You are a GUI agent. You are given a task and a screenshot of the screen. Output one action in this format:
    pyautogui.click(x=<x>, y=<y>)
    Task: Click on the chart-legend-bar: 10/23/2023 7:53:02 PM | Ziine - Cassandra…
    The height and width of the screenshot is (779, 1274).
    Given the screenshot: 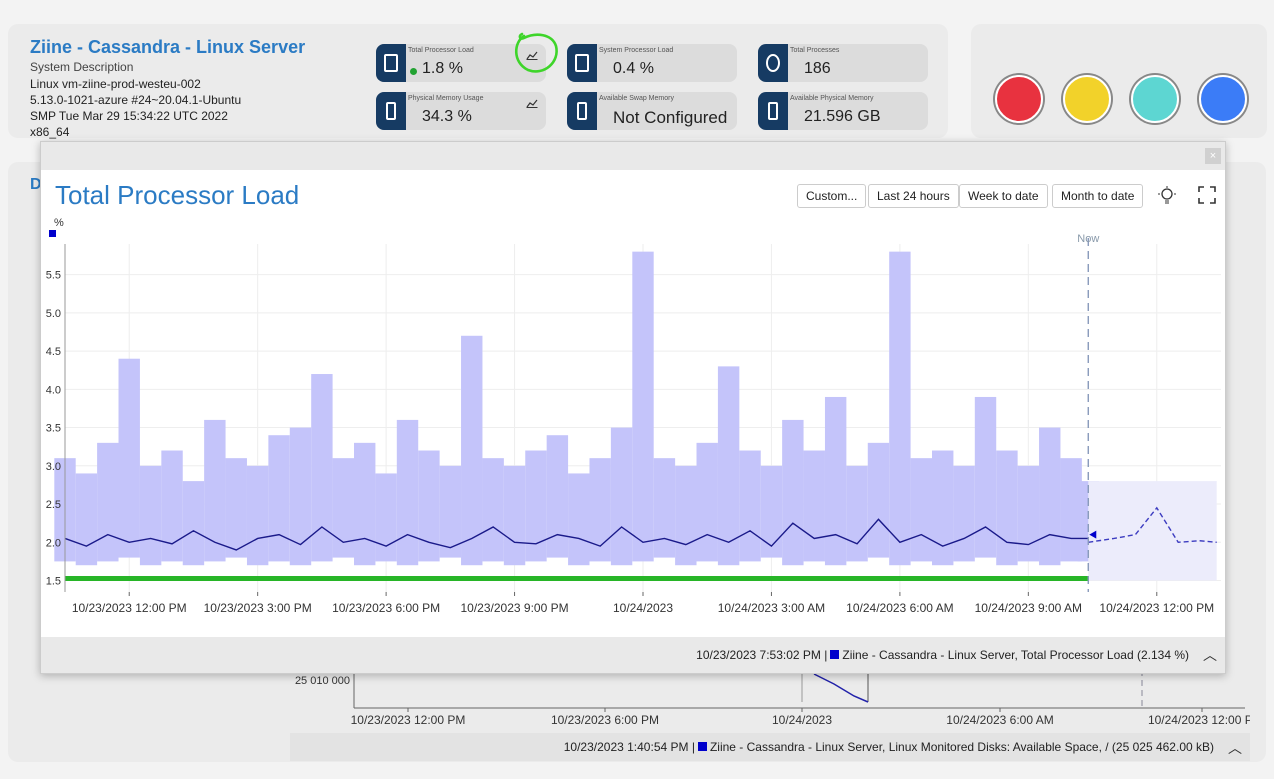 What is the action you would take?
    pyautogui.click(x=633, y=655)
    